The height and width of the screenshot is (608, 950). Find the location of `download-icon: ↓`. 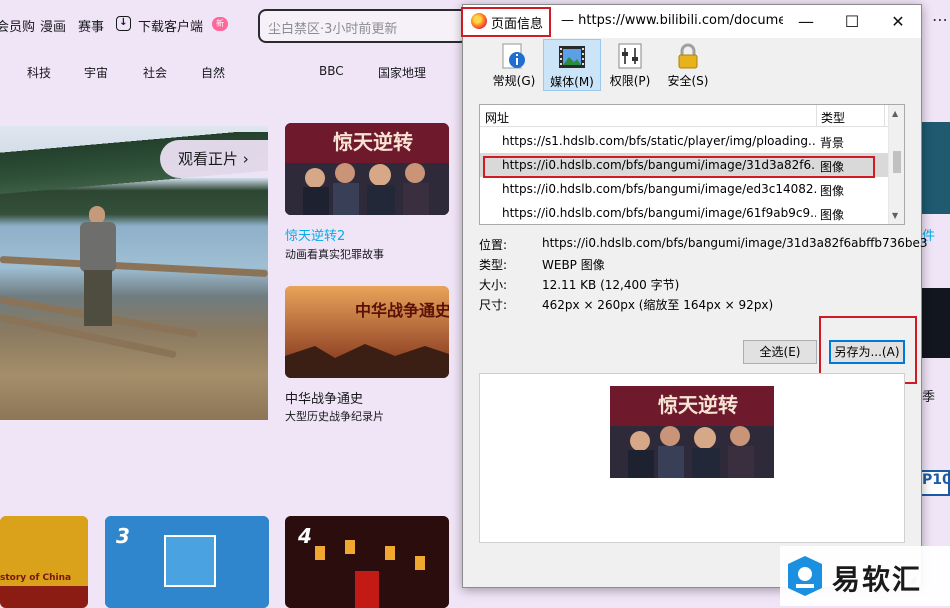

download-icon: ↓ is located at coordinates (123, 23).